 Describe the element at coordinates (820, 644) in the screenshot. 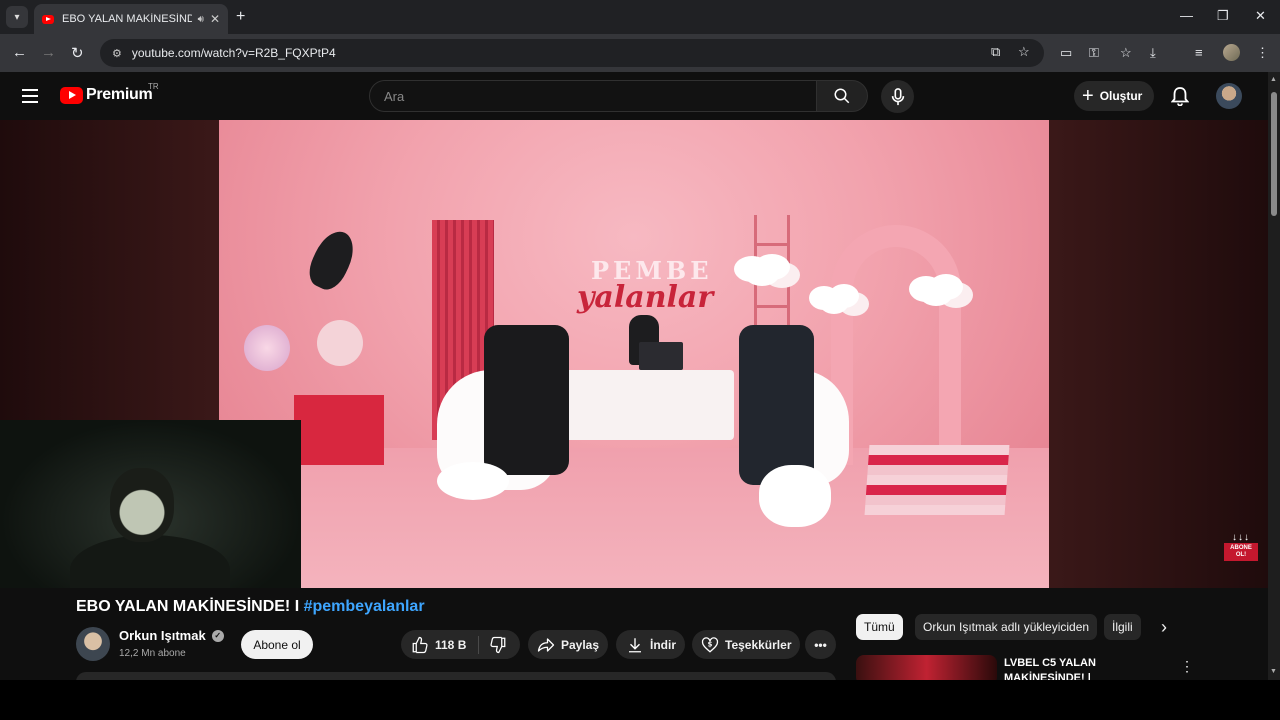

I see `more-actions-button: •••` at that location.